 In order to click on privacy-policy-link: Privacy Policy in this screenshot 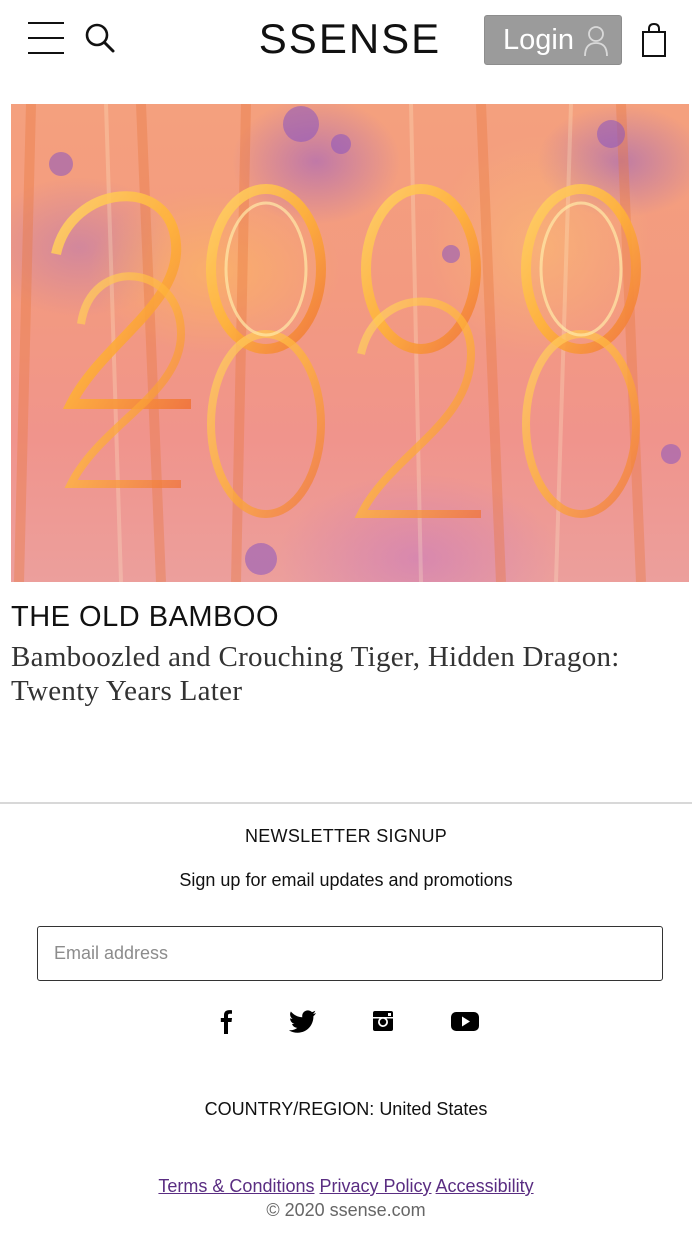, I will do `click(376, 1186)`.